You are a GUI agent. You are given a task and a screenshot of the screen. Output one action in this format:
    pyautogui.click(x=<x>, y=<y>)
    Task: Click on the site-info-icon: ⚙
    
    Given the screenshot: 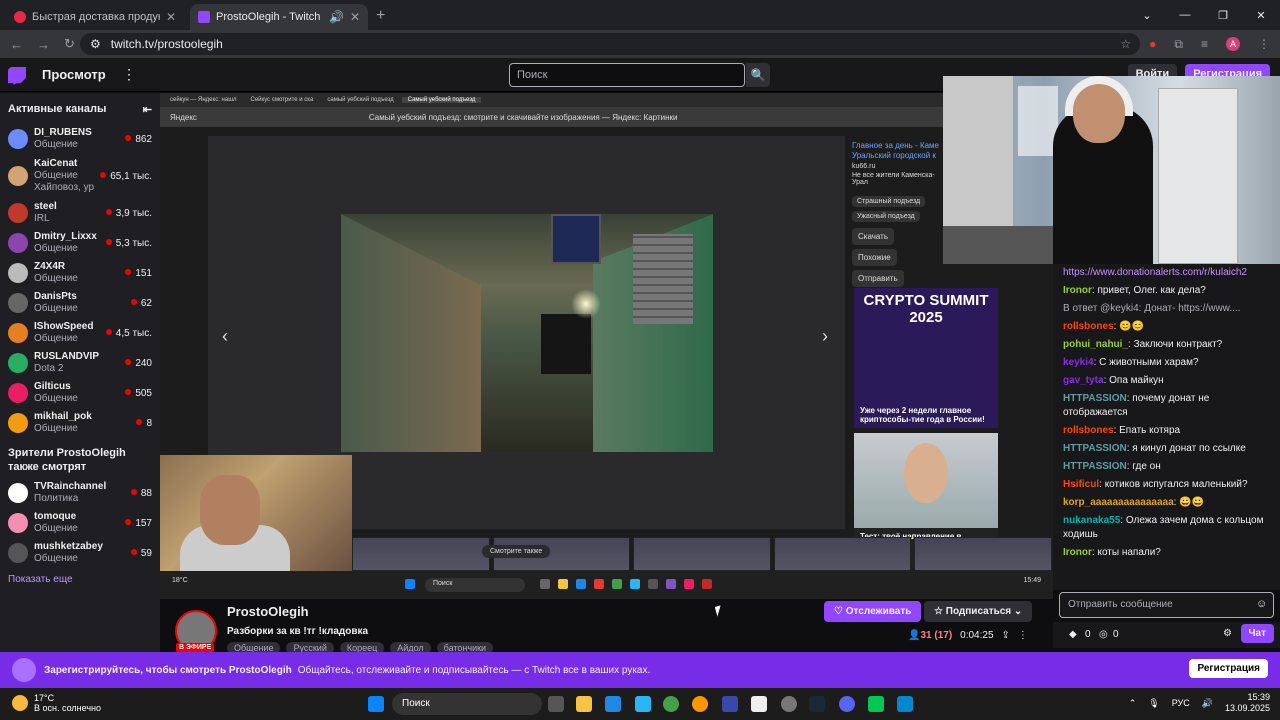 What is the action you would take?
    pyautogui.click(x=95, y=44)
    